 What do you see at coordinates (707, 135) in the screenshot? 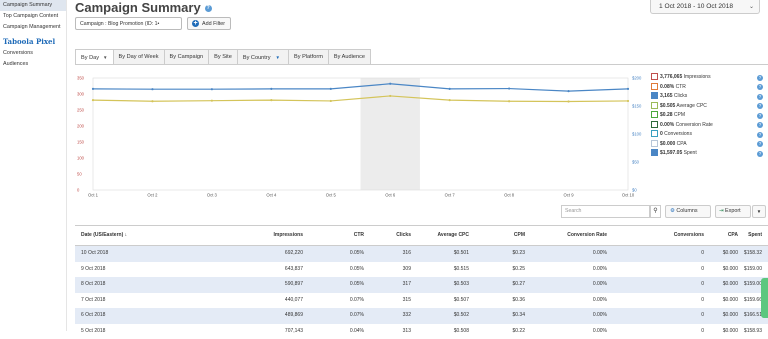
I see `legend-item: 0 Conversions?` at bounding box center [707, 135].